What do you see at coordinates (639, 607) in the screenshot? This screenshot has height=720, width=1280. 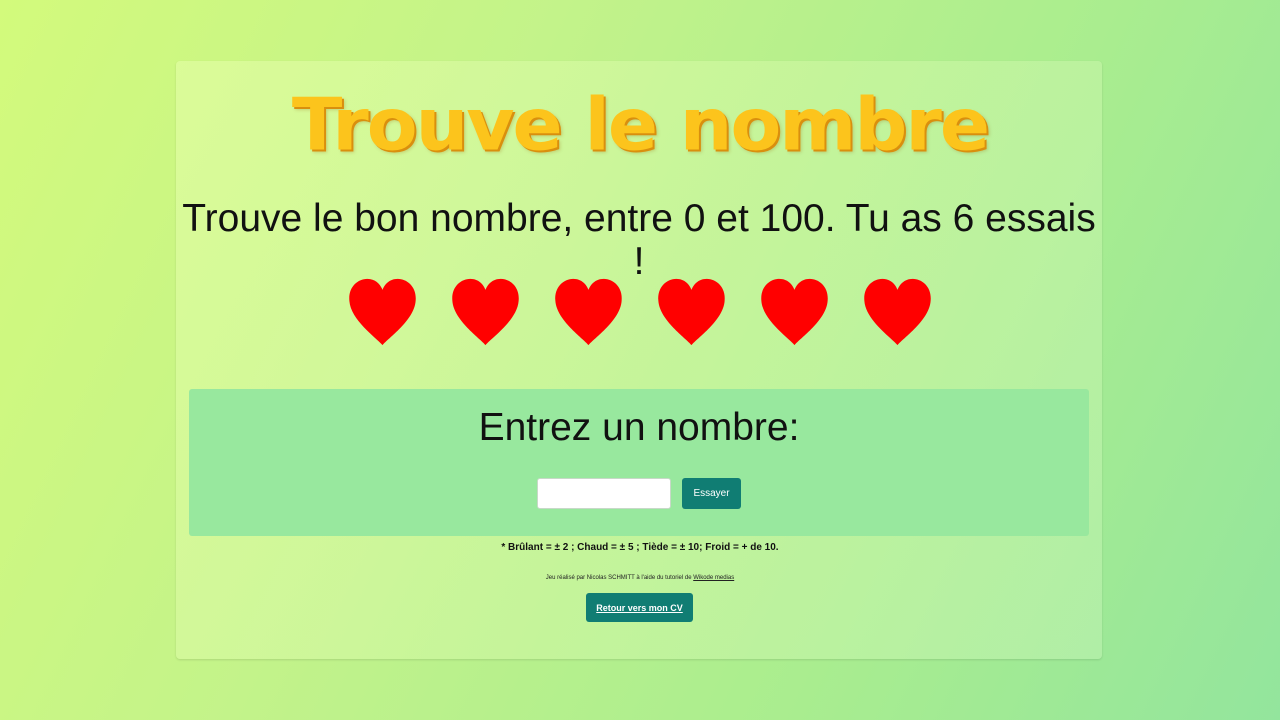 I see `back-to-cv-button: Retour vers mon CV` at bounding box center [639, 607].